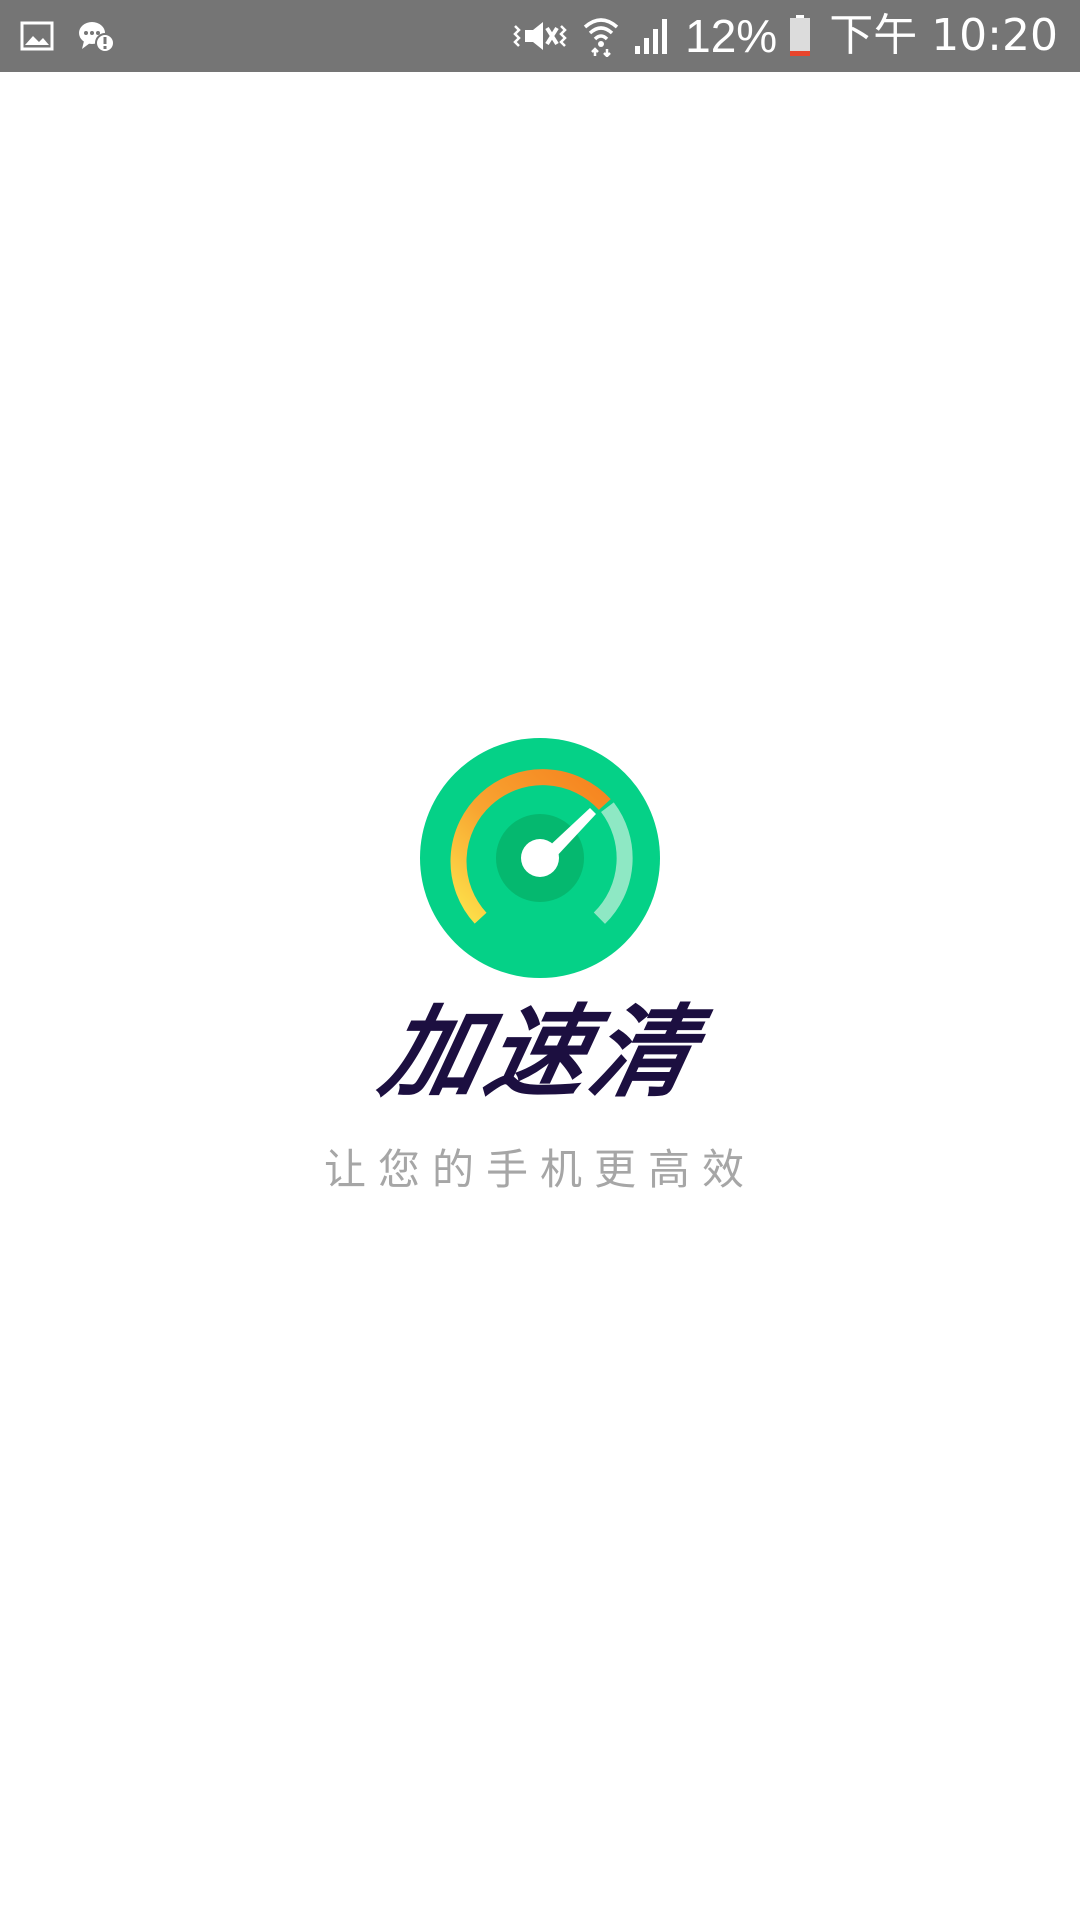 The height and width of the screenshot is (1920, 1080). I want to click on signal-icon, so click(651, 36).